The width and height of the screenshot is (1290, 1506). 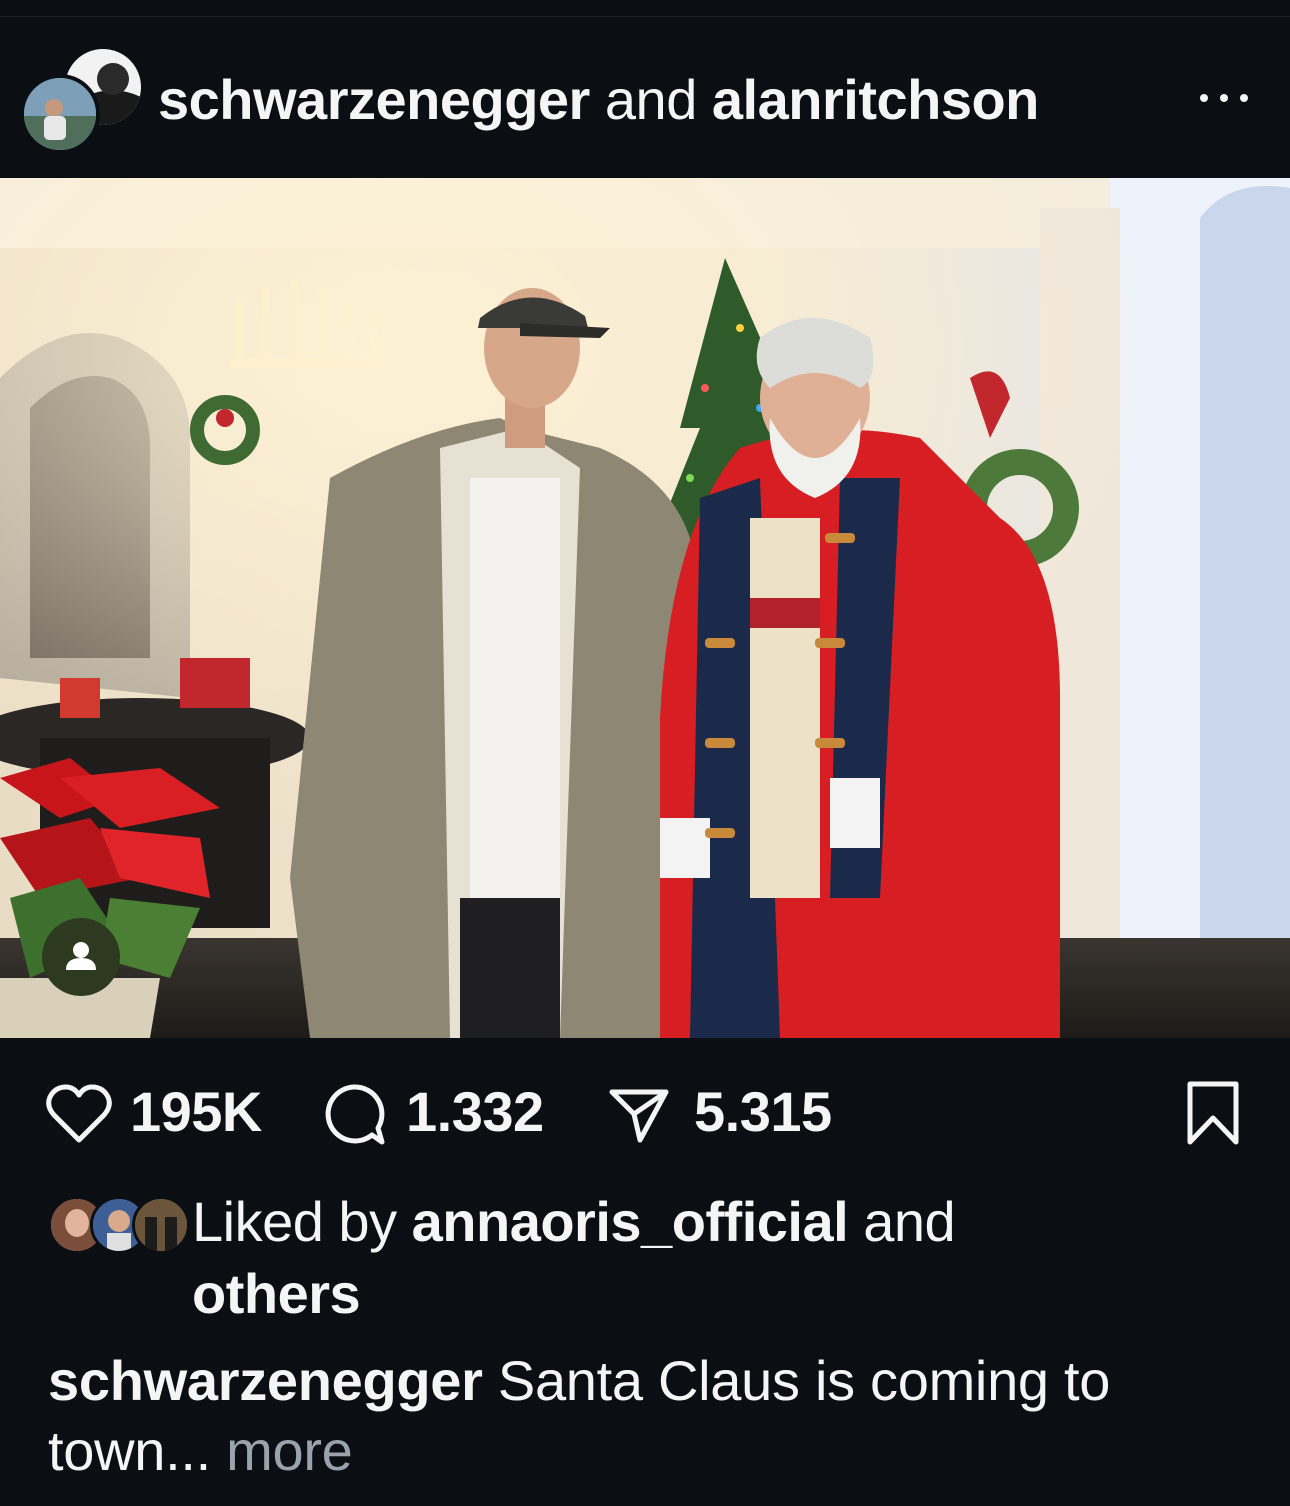 I want to click on post-header: schwarzenegger and alanritchson, so click(x=645, y=100).